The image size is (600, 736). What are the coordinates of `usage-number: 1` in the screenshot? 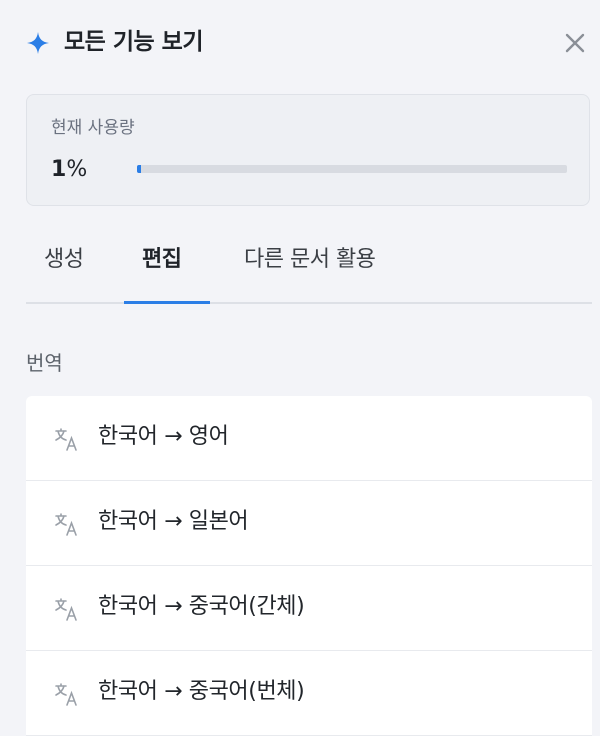 It's located at (59, 169).